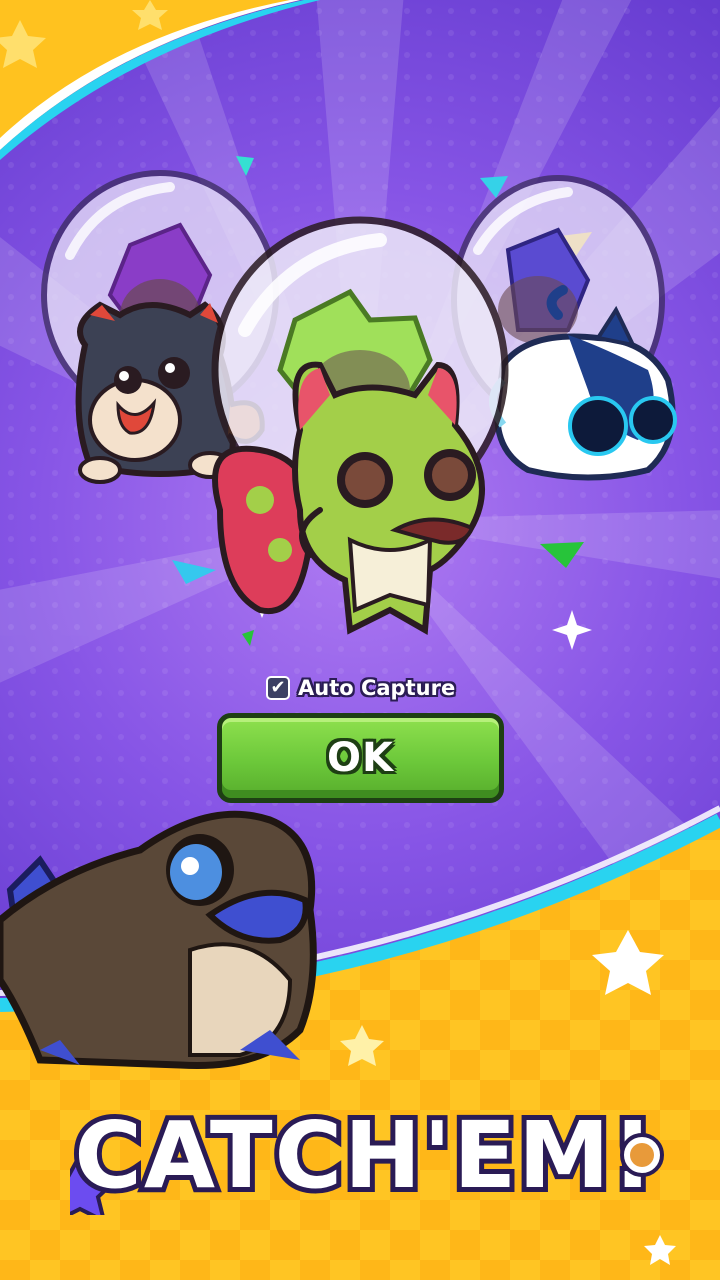 This screenshot has width=720, height=1280. I want to click on banner-title: CATCH'EM!, so click(364, 1155).